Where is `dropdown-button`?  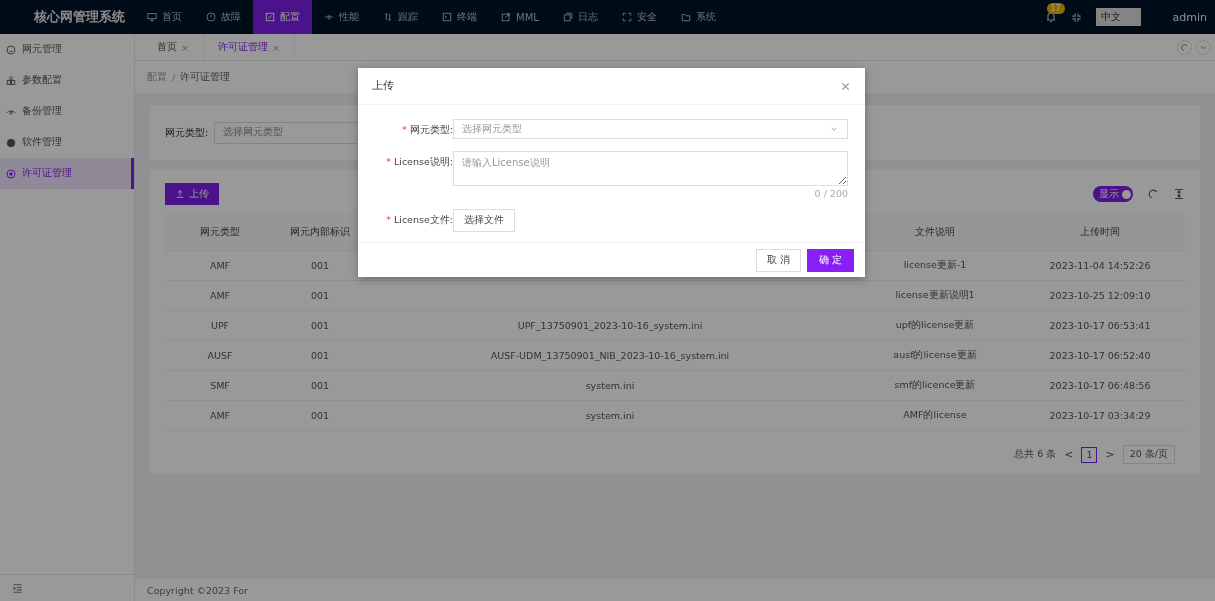
dropdown-button is located at coordinates (1203, 47).